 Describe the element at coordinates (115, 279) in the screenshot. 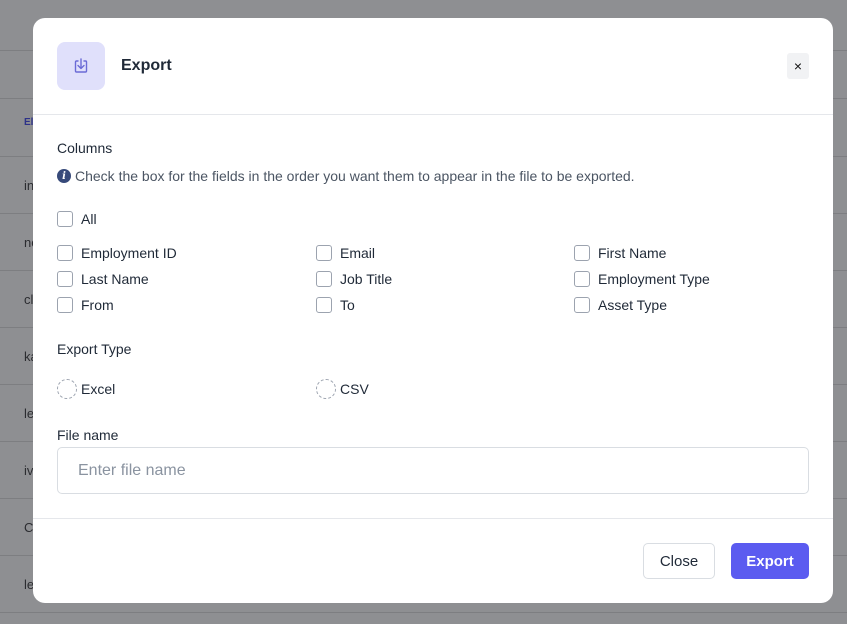

I see `checkbox-label: Last Name` at that location.